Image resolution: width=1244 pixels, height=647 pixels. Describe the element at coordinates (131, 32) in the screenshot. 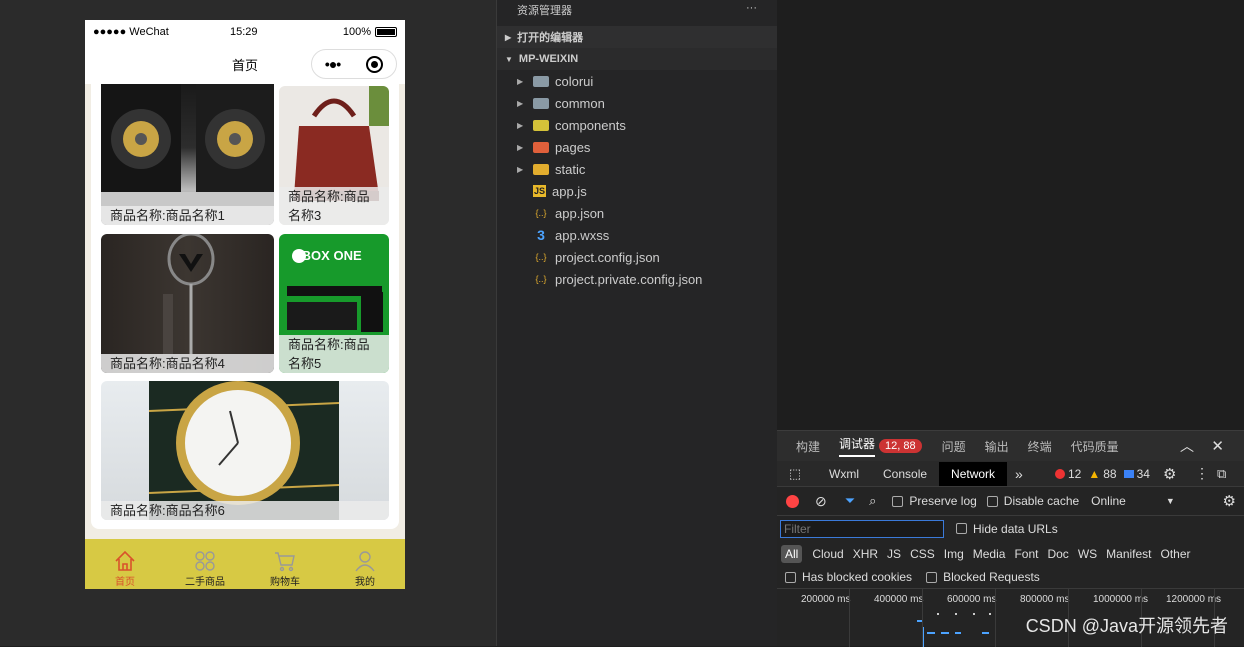

I see `signal-text: ●●●●● WeChat` at that location.